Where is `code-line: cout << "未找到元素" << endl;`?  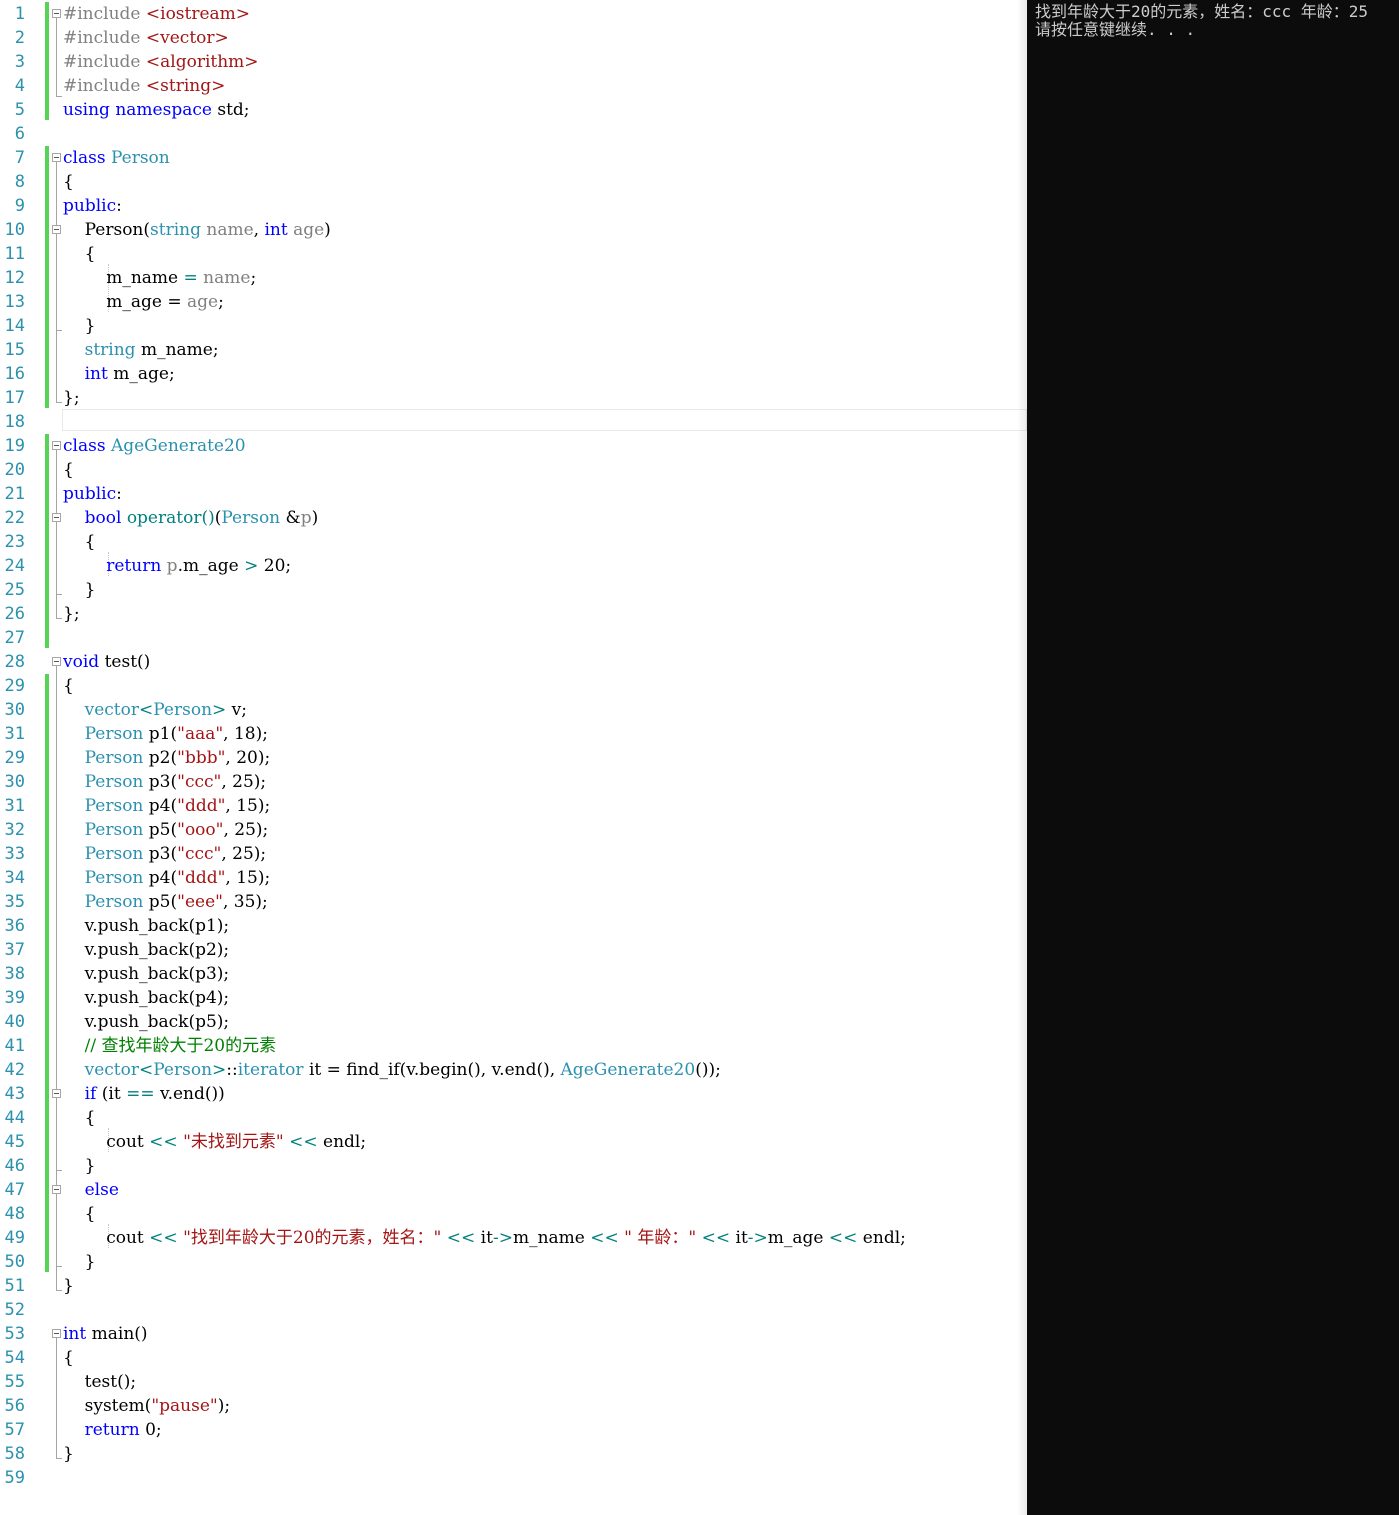
code-line: cout << "未找到元素" << endl; is located at coordinates (214, 1142).